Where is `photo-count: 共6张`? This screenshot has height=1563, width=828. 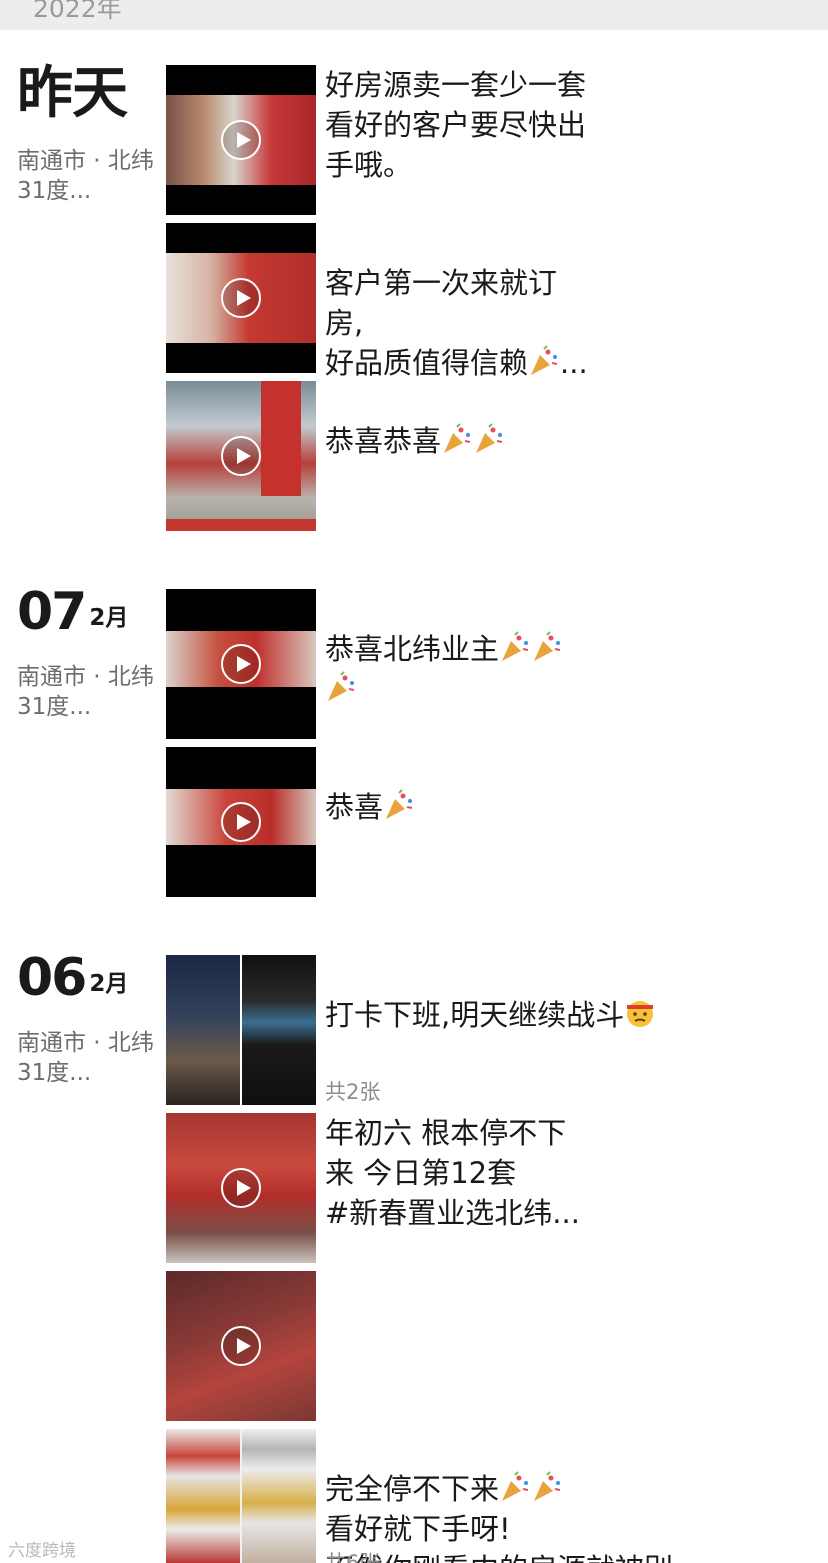
photo-count: 共6张 is located at coordinates (353, 1557).